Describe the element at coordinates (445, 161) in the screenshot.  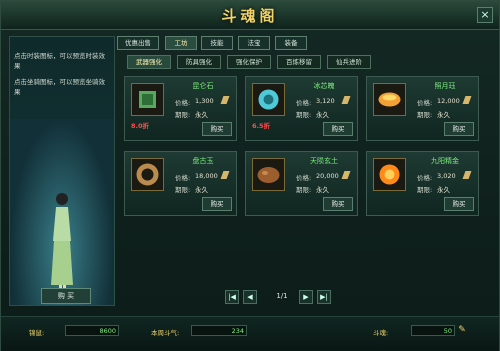
I see `item-name: 九阳精金` at that location.